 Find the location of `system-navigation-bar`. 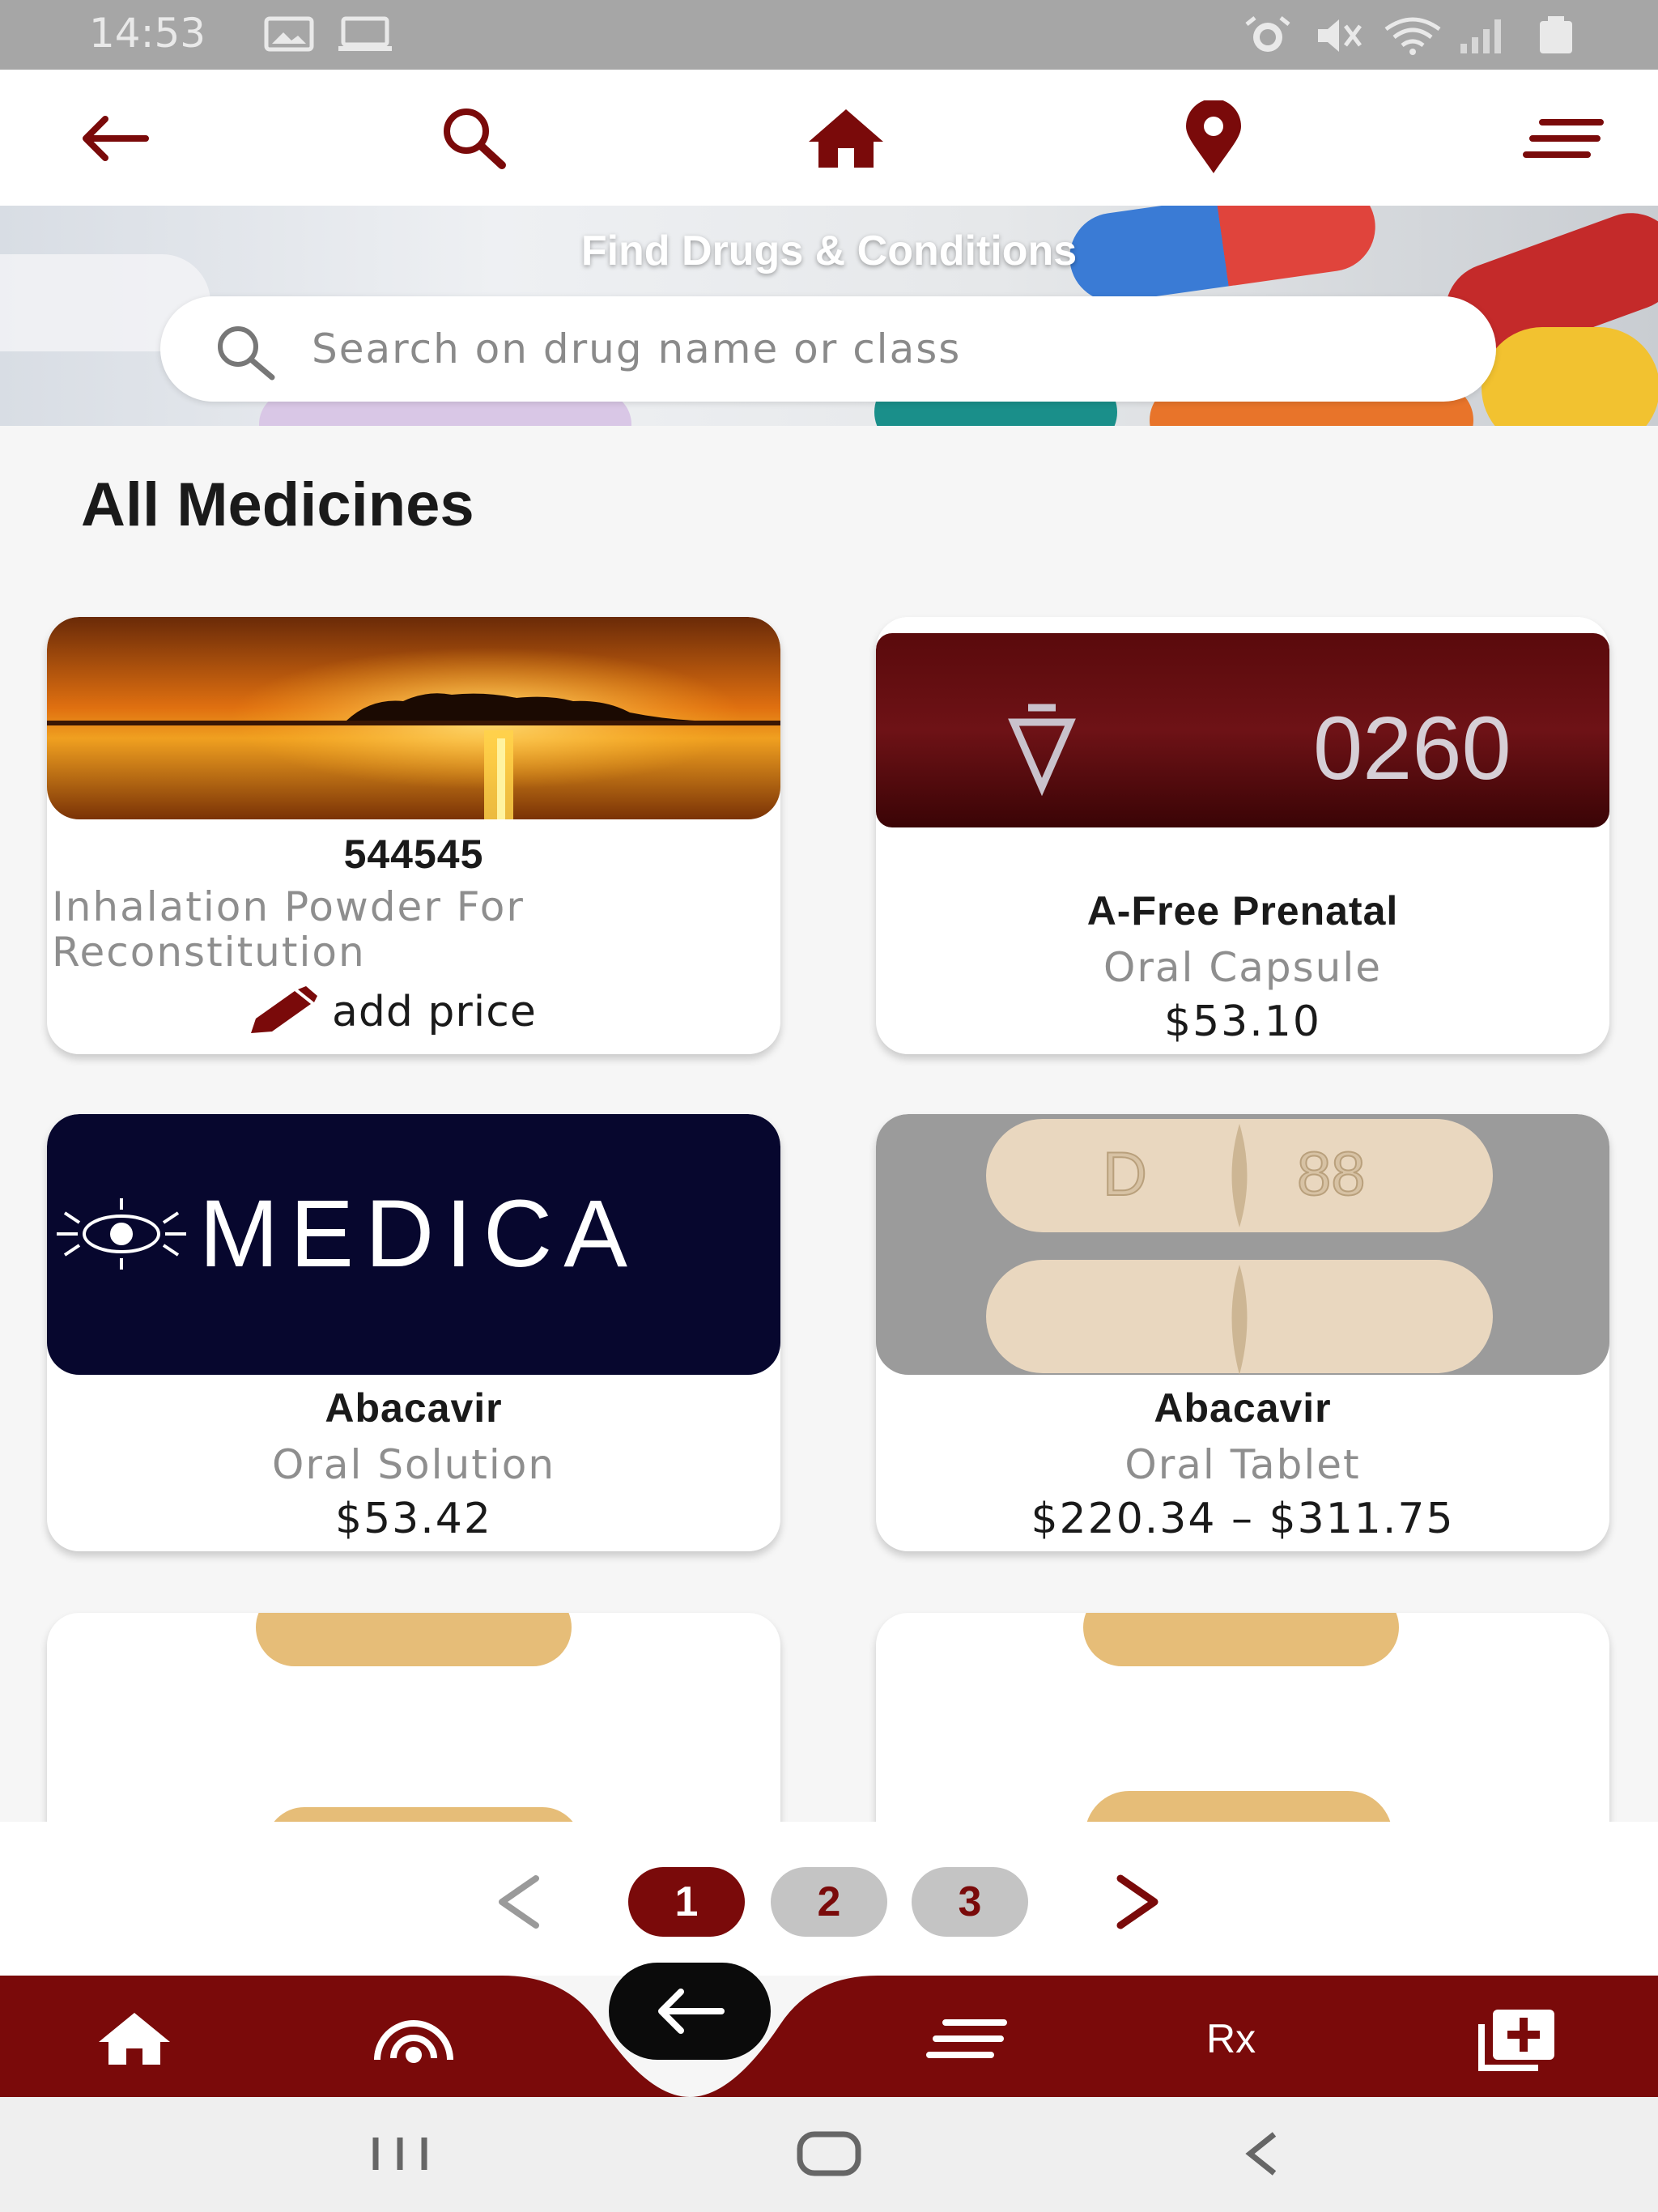

system-navigation-bar is located at coordinates (829, 2154).